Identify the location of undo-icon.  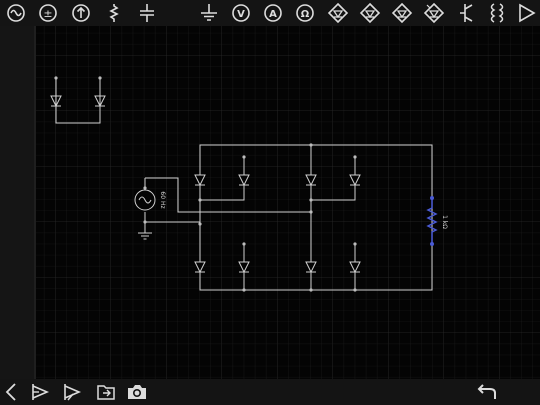
(486, 392).